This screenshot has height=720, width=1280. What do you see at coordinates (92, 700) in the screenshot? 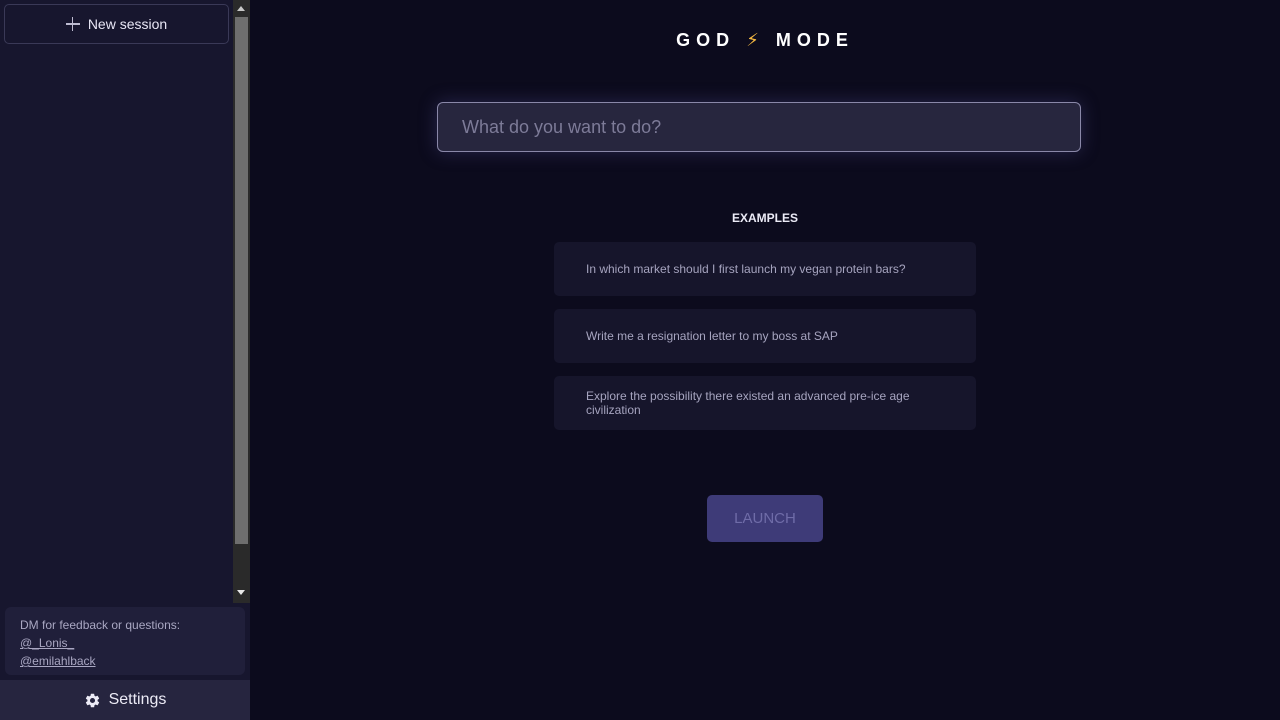
I see `gear-icon` at bounding box center [92, 700].